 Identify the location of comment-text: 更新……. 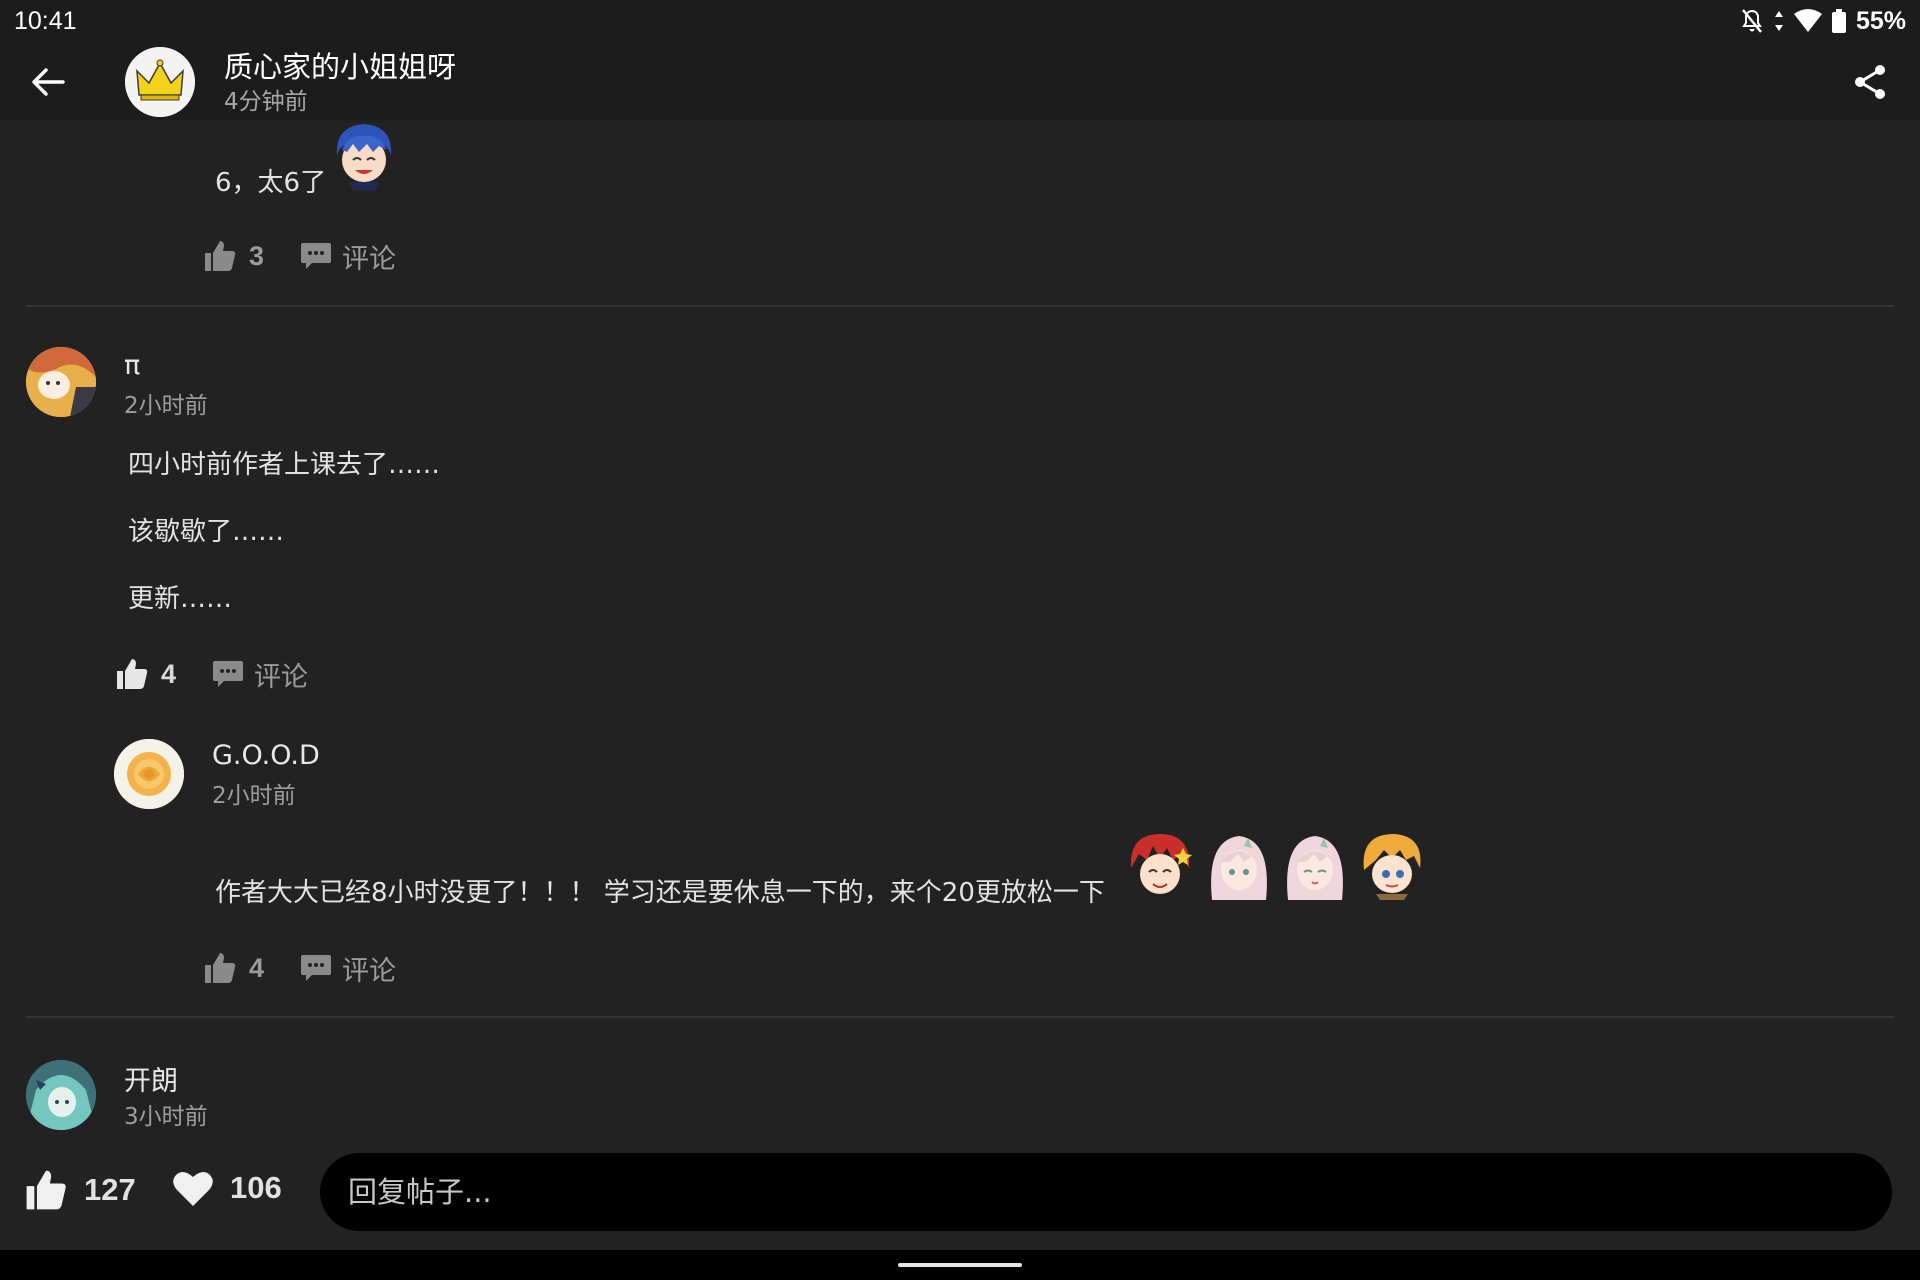
(180, 599).